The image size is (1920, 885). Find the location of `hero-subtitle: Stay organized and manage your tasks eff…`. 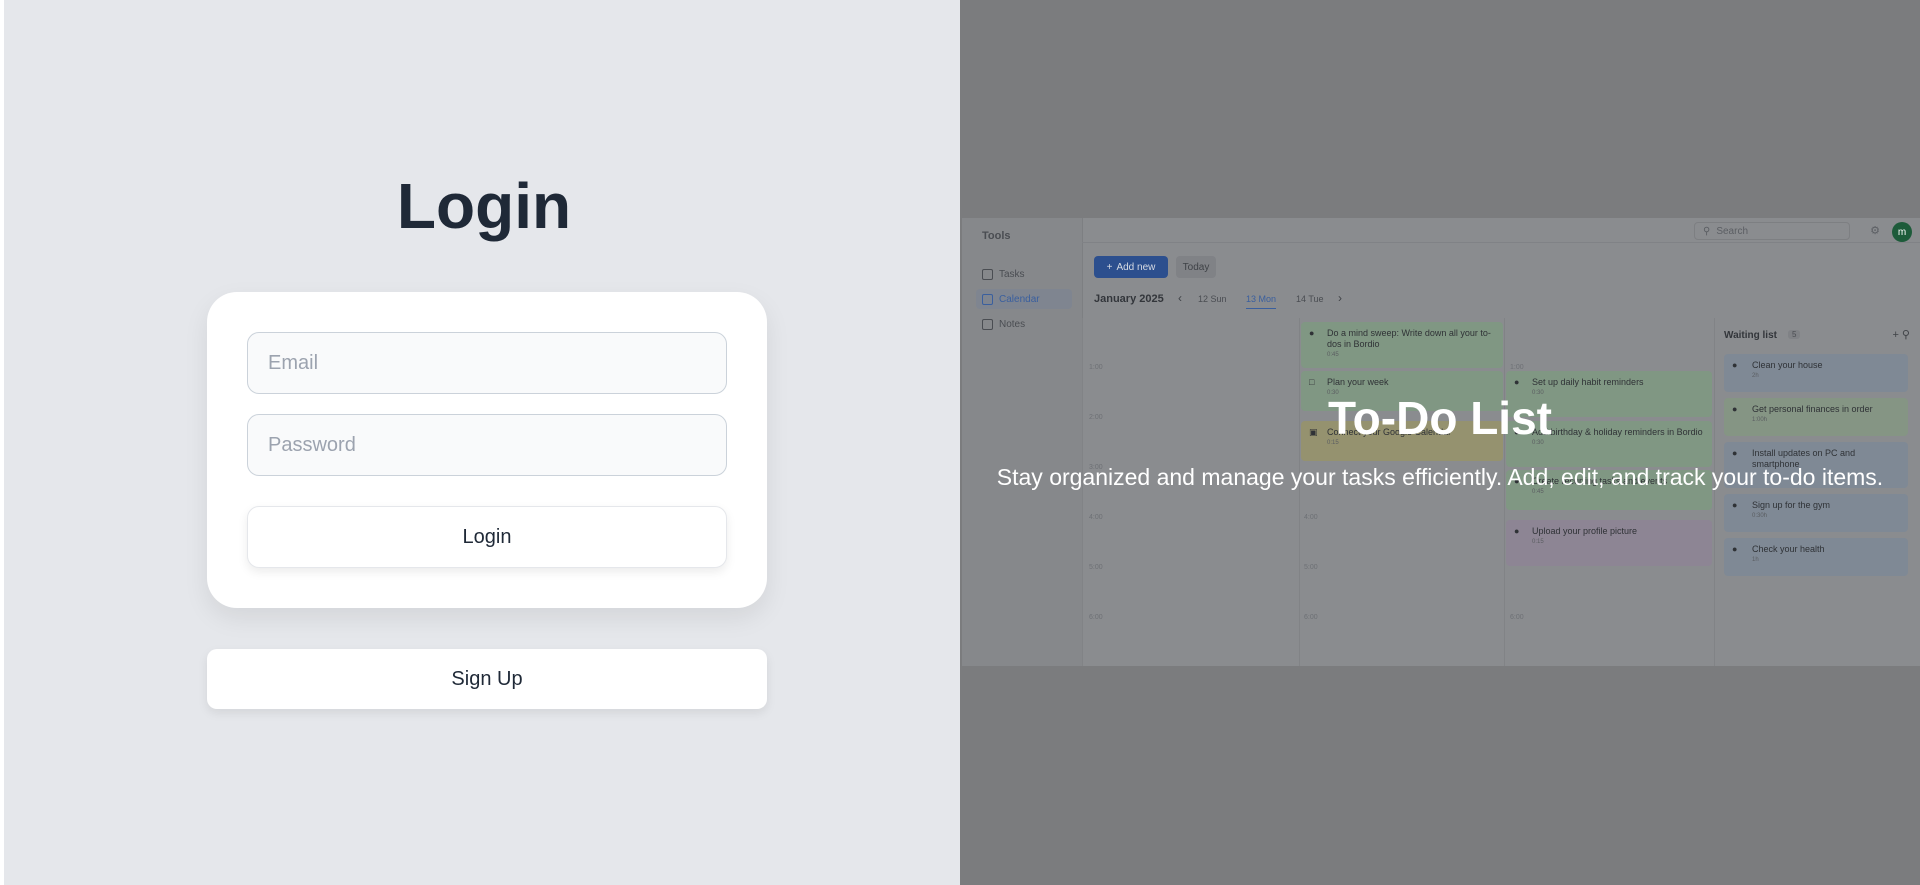

hero-subtitle: Stay organized and manage your tasks eff… is located at coordinates (1440, 477).